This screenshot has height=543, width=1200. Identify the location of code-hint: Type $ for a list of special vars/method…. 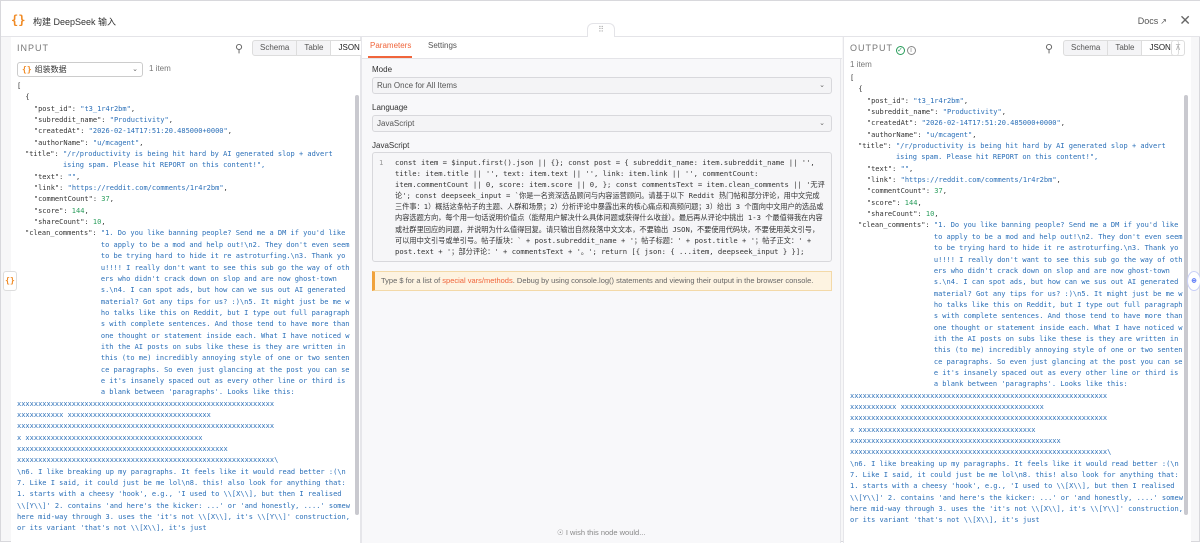
(602, 281).